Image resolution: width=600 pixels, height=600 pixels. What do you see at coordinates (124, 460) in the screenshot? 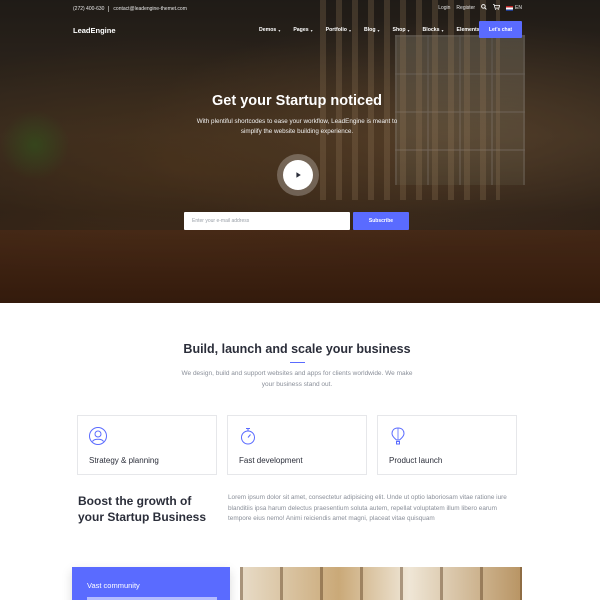
I see `feature-label: Strategy & planning` at bounding box center [124, 460].